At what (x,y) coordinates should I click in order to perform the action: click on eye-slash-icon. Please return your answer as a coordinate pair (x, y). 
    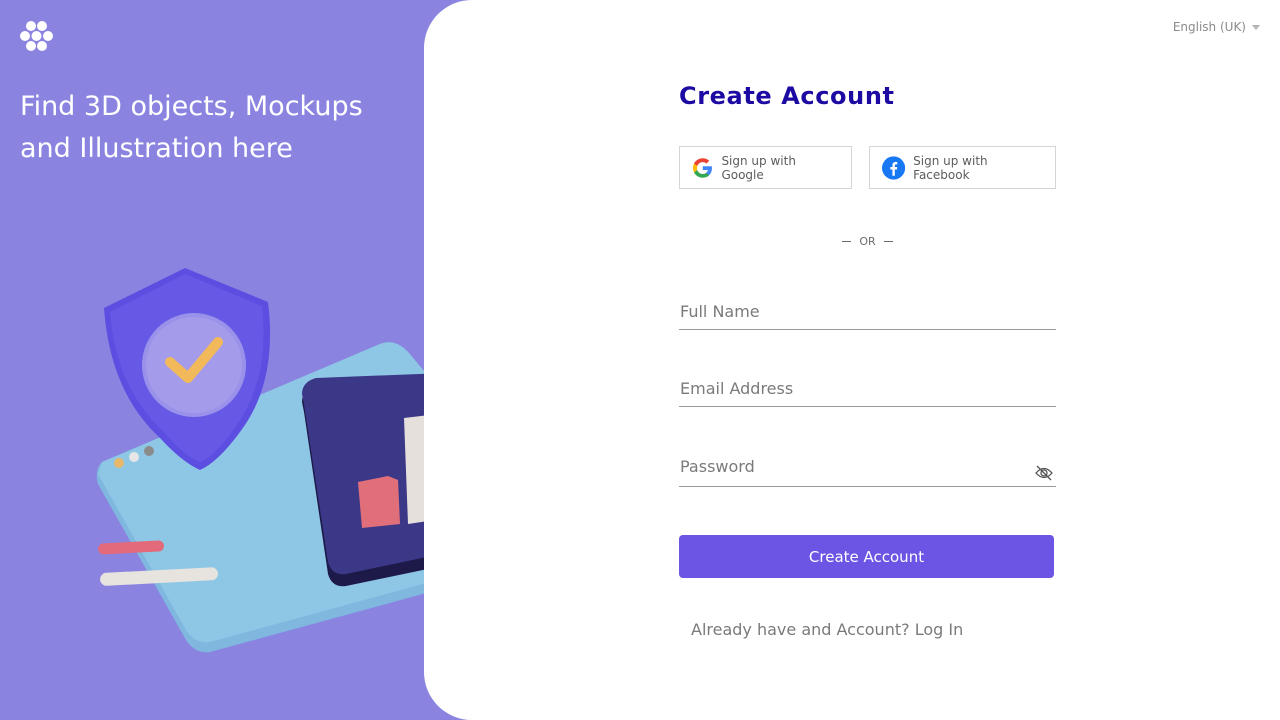
    Looking at the image, I should click on (1044, 473).